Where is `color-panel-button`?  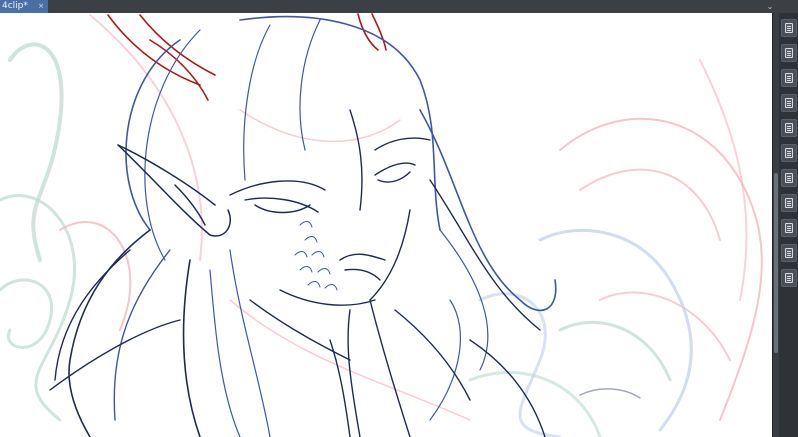
color-panel-button is located at coordinates (789, 128).